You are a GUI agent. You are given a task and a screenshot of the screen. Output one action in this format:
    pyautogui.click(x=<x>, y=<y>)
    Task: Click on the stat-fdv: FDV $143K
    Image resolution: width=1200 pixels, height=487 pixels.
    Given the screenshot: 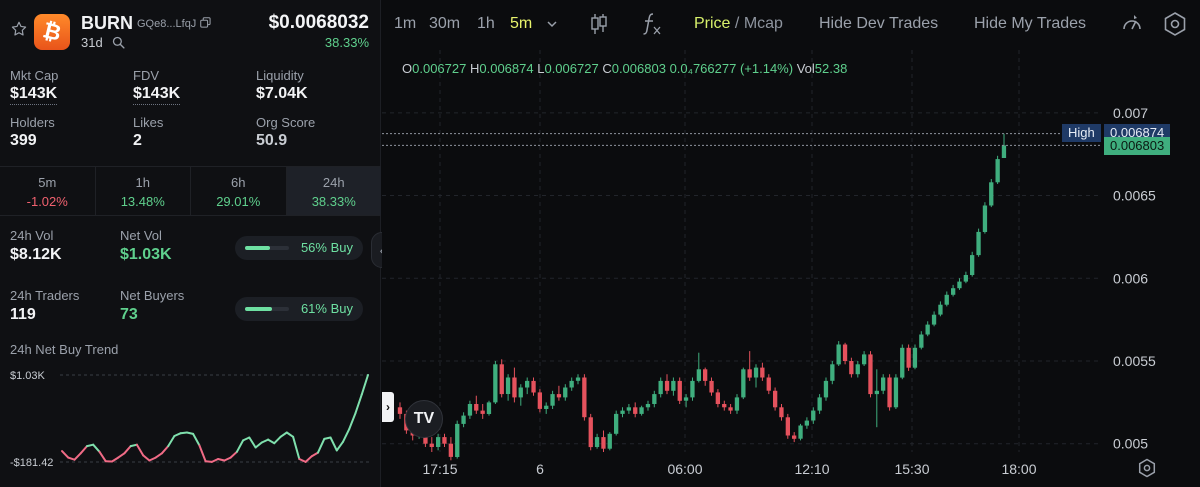 What is the action you would take?
    pyautogui.click(x=157, y=86)
    